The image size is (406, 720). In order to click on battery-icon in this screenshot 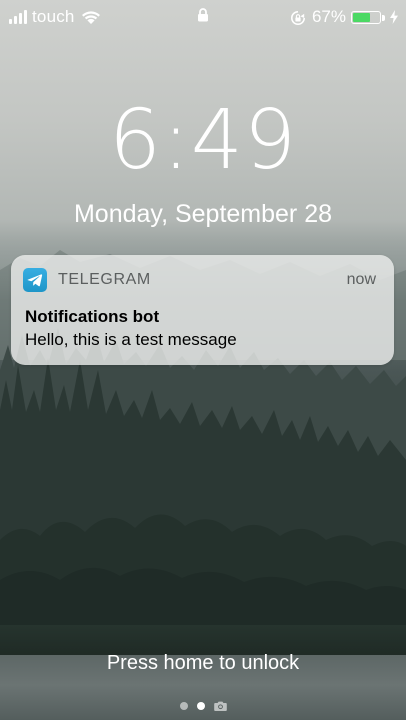, I will do `click(368, 17)`.